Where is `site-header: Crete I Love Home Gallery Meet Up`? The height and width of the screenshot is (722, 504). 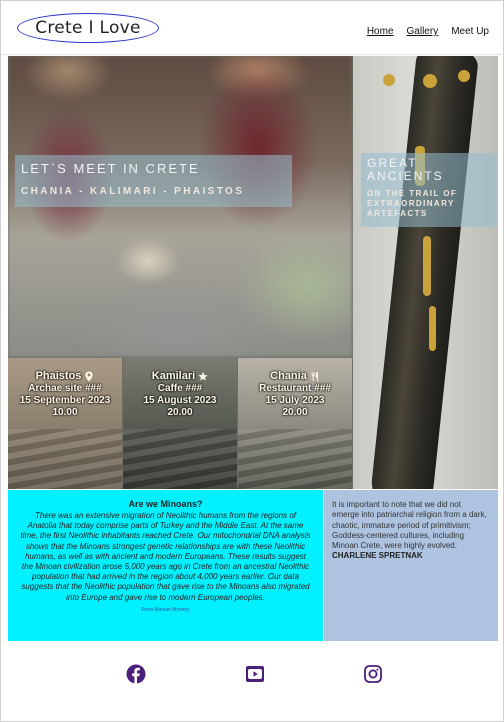 site-header: Crete I Love Home Gallery Meet Up is located at coordinates (252, 28).